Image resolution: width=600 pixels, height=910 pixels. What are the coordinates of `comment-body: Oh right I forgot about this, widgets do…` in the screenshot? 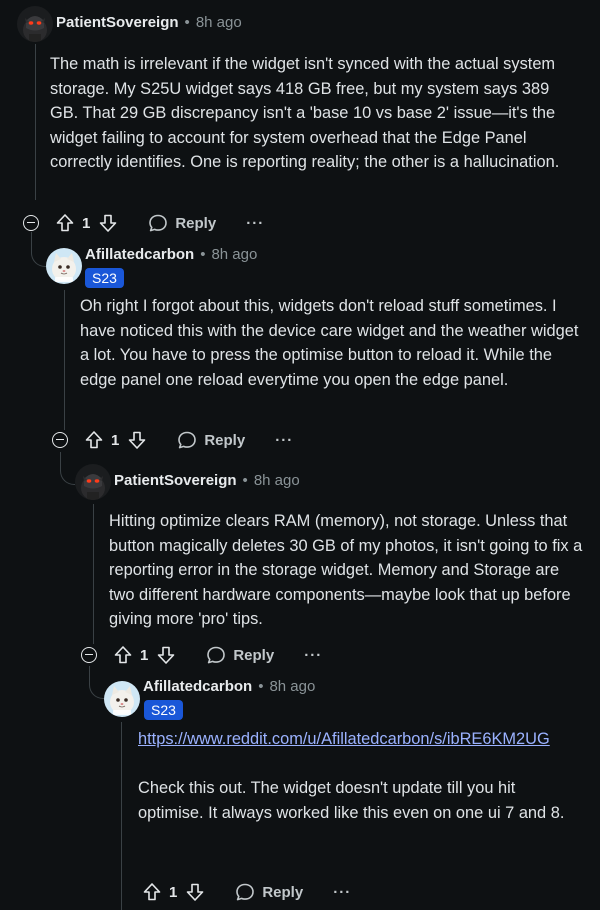 It's located at (332, 343).